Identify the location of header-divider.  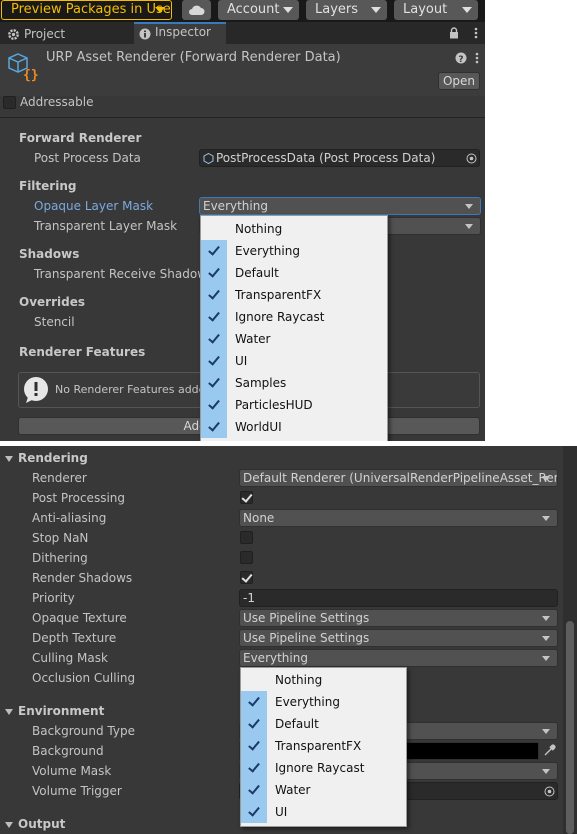
(242, 117).